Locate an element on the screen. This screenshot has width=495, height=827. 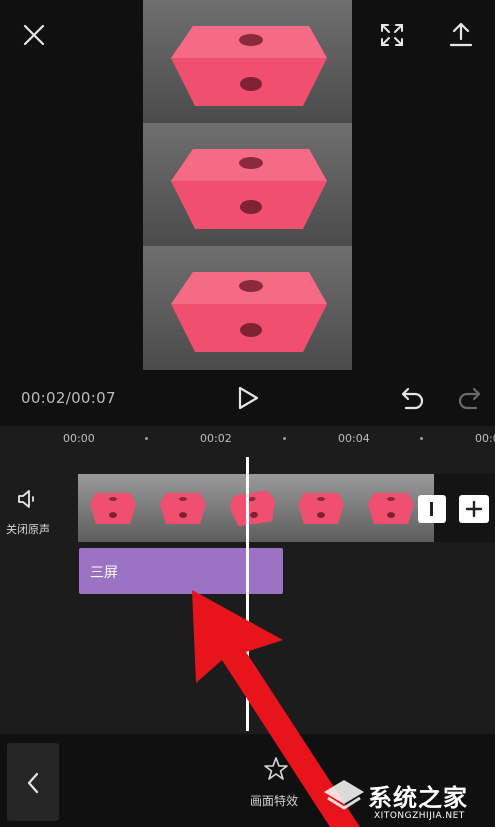
watermark-logo-icon is located at coordinates (344, 795).